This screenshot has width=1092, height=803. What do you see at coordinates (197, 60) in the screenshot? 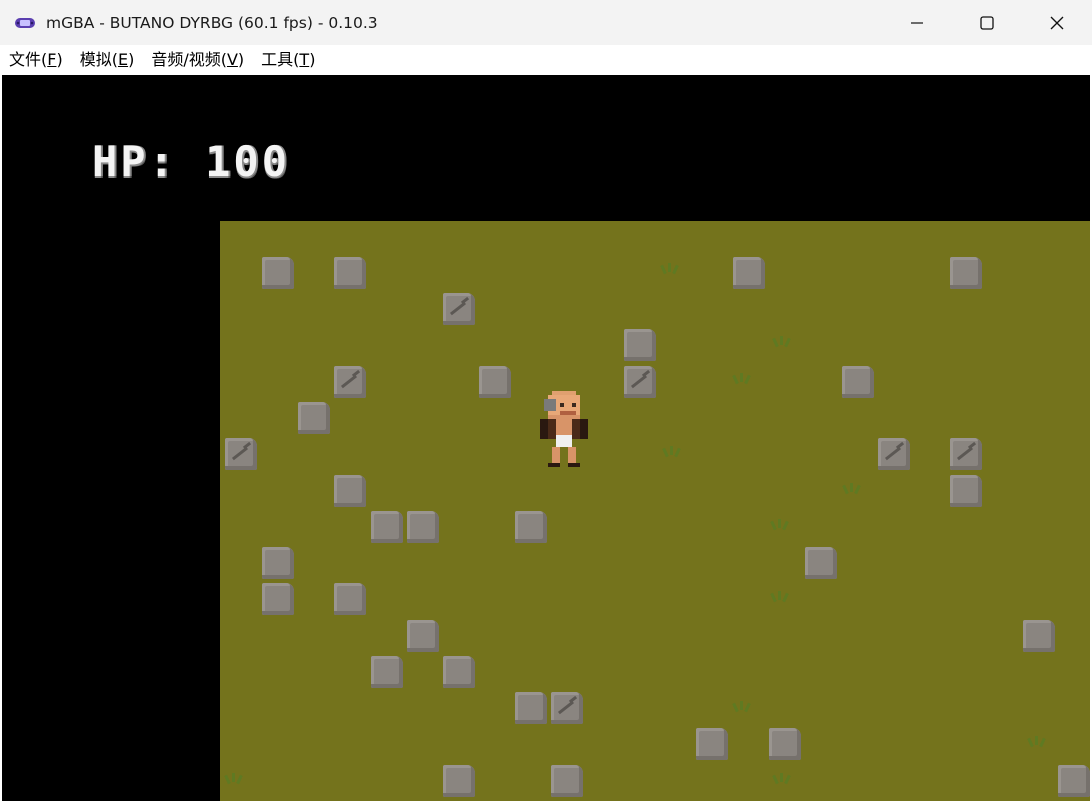
I see `menu-audio-video: 音频/视频(V)` at bounding box center [197, 60].